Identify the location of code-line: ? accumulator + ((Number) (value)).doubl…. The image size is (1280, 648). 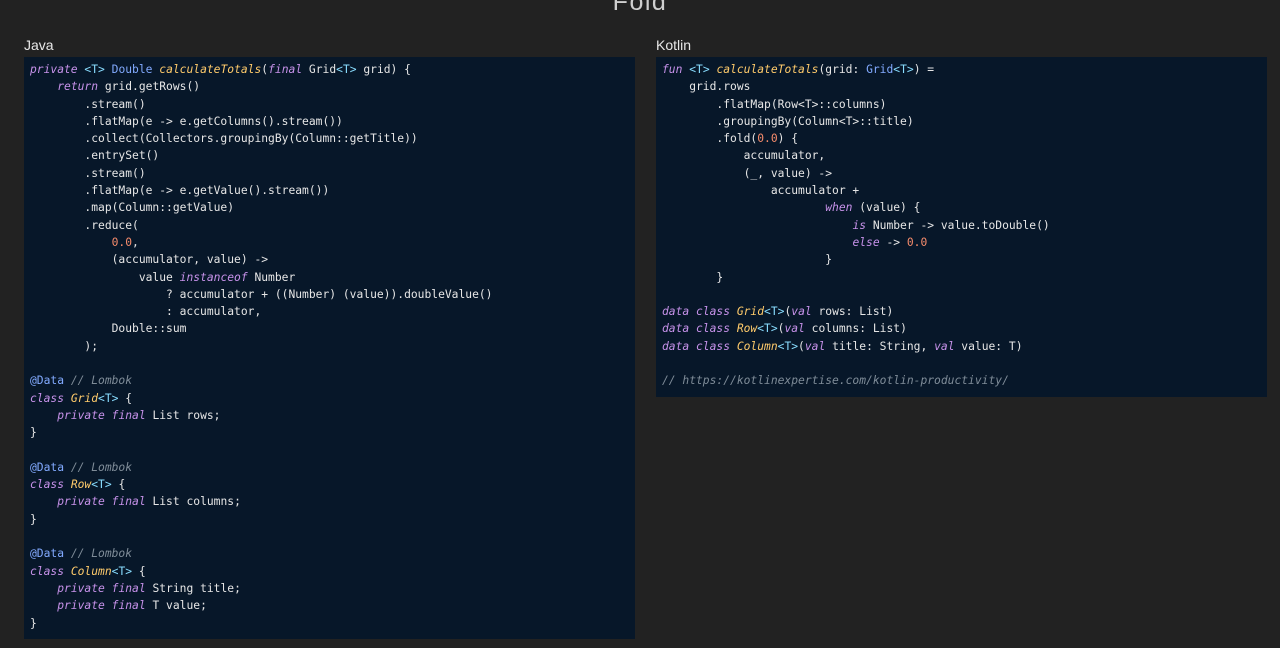
(332, 294).